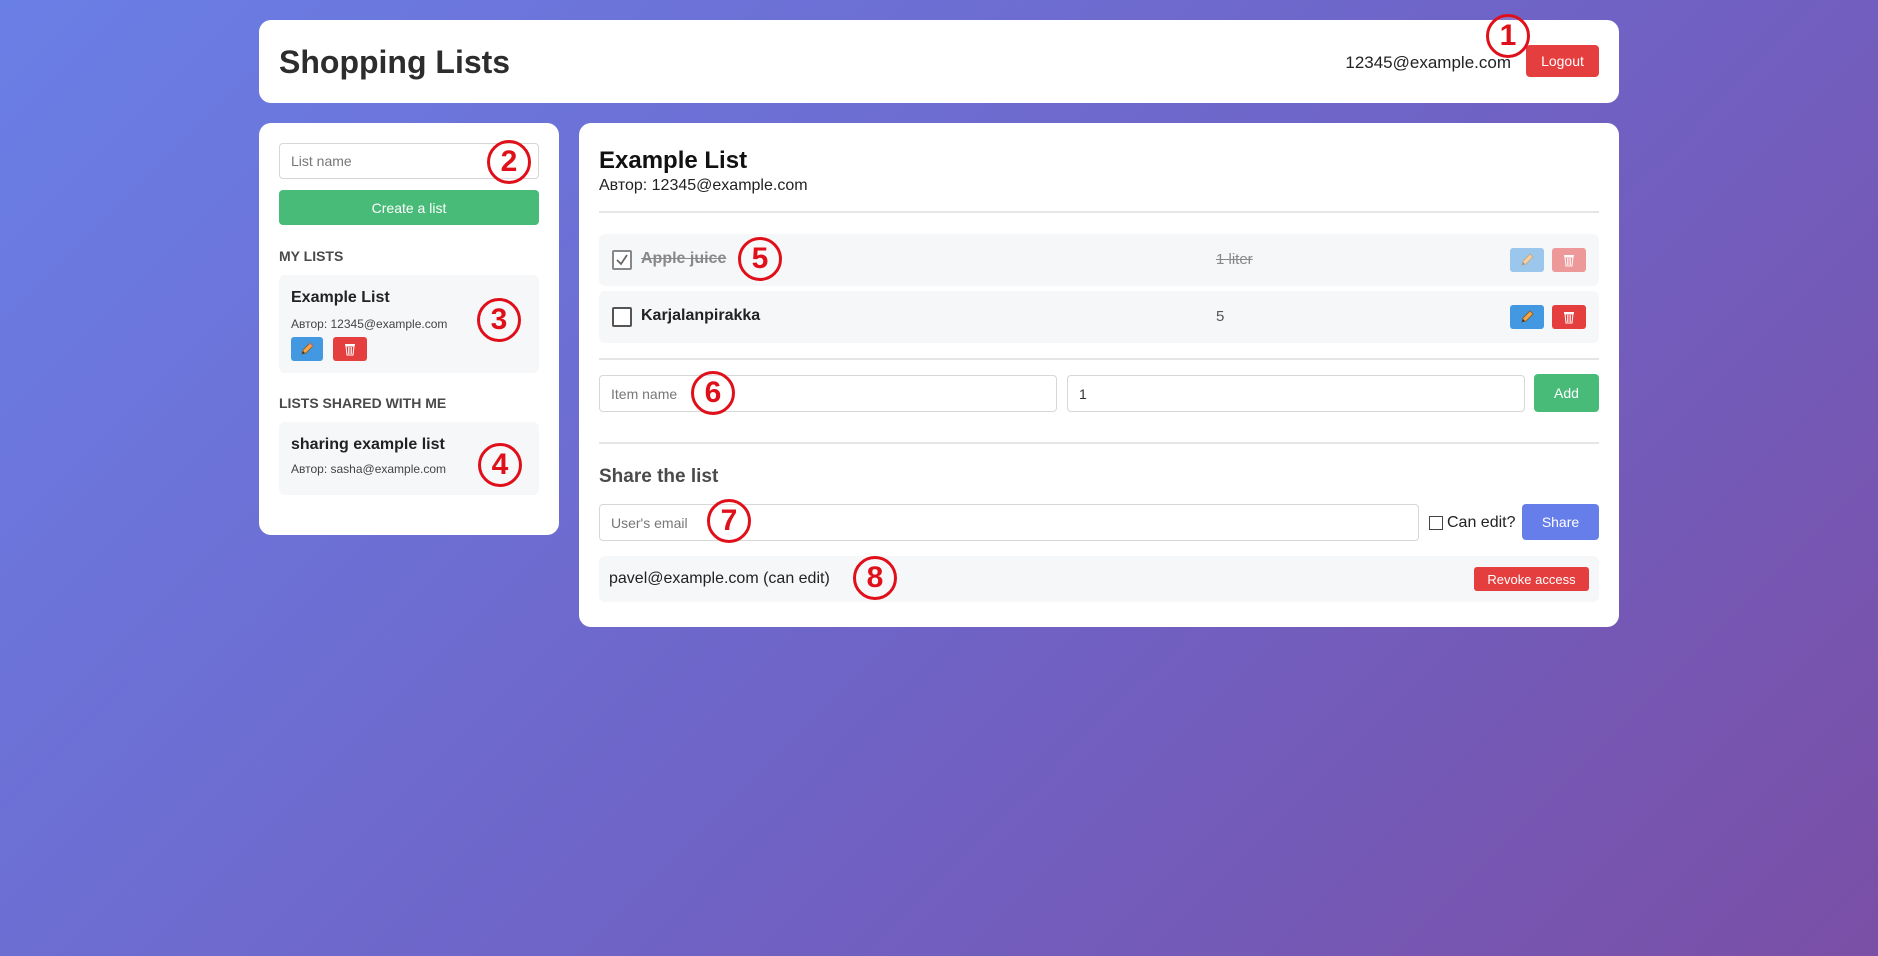  I want to click on item-name: Apple juice, so click(684, 258).